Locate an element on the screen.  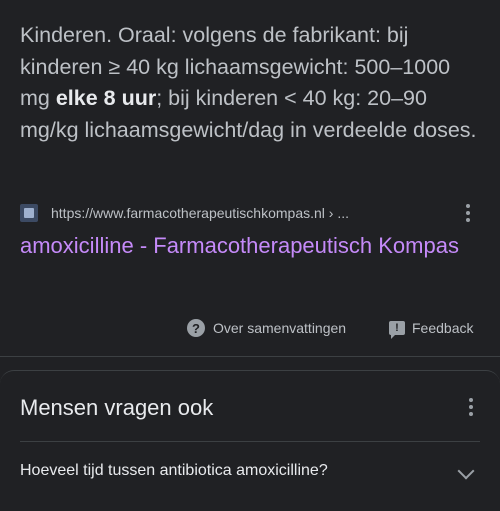
feedback-icon: ! is located at coordinates (397, 330).